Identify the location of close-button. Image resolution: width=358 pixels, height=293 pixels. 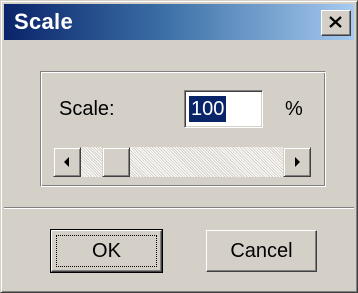
(336, 23).